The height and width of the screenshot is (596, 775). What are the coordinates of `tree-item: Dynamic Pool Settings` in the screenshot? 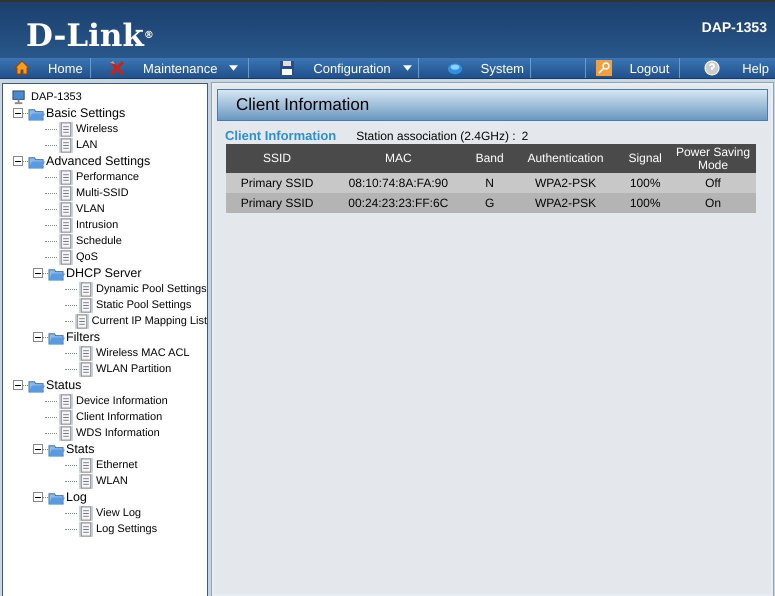 It's located at (151, 289).